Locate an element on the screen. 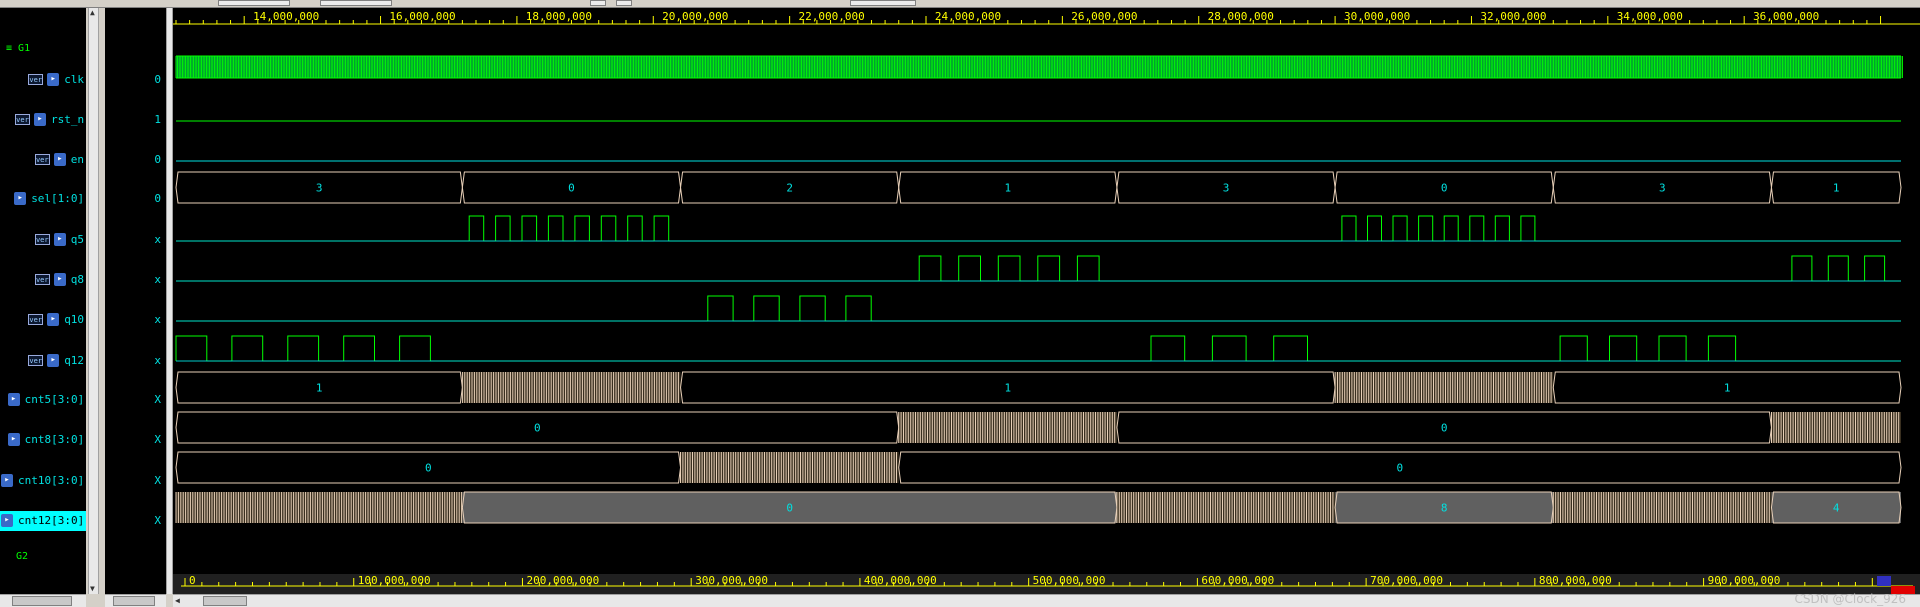  value-pane-hscroll is located at coordinates (135, 600).